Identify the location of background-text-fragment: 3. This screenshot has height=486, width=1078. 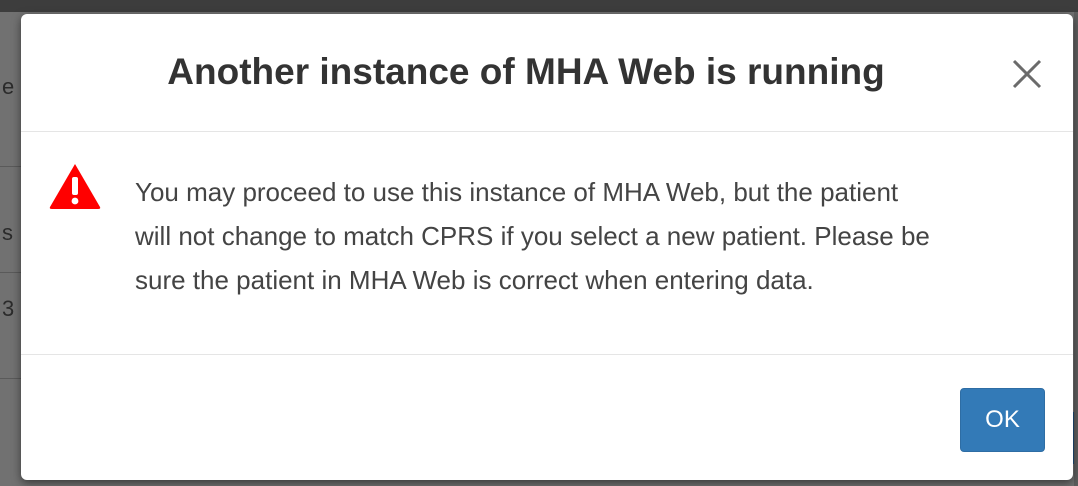
(8, 308).